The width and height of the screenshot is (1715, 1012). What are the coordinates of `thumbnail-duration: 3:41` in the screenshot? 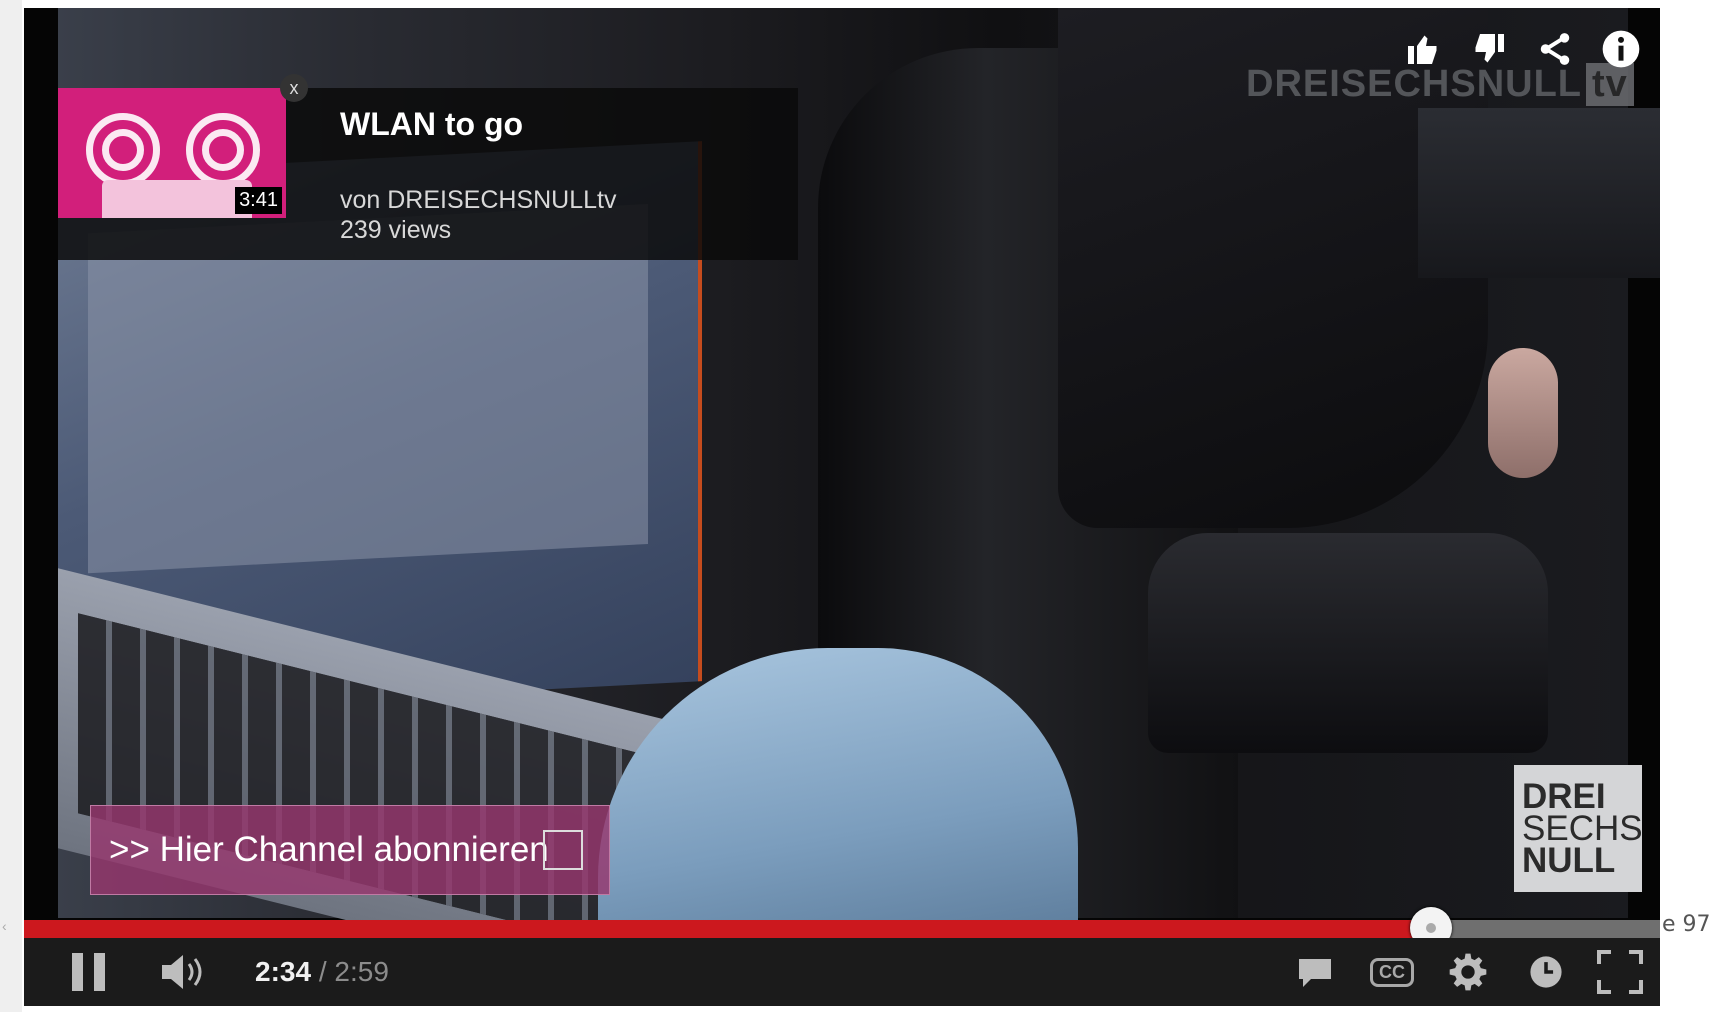 It's located at (258, 200).